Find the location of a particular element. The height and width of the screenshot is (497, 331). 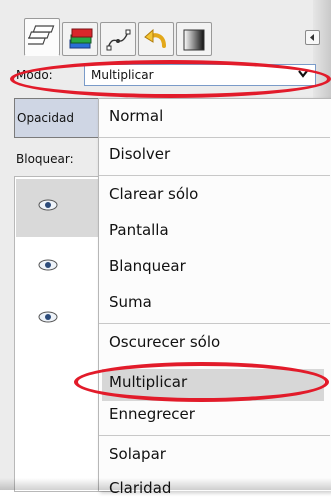

undo-history-icon is located at coordinates (155, 38).